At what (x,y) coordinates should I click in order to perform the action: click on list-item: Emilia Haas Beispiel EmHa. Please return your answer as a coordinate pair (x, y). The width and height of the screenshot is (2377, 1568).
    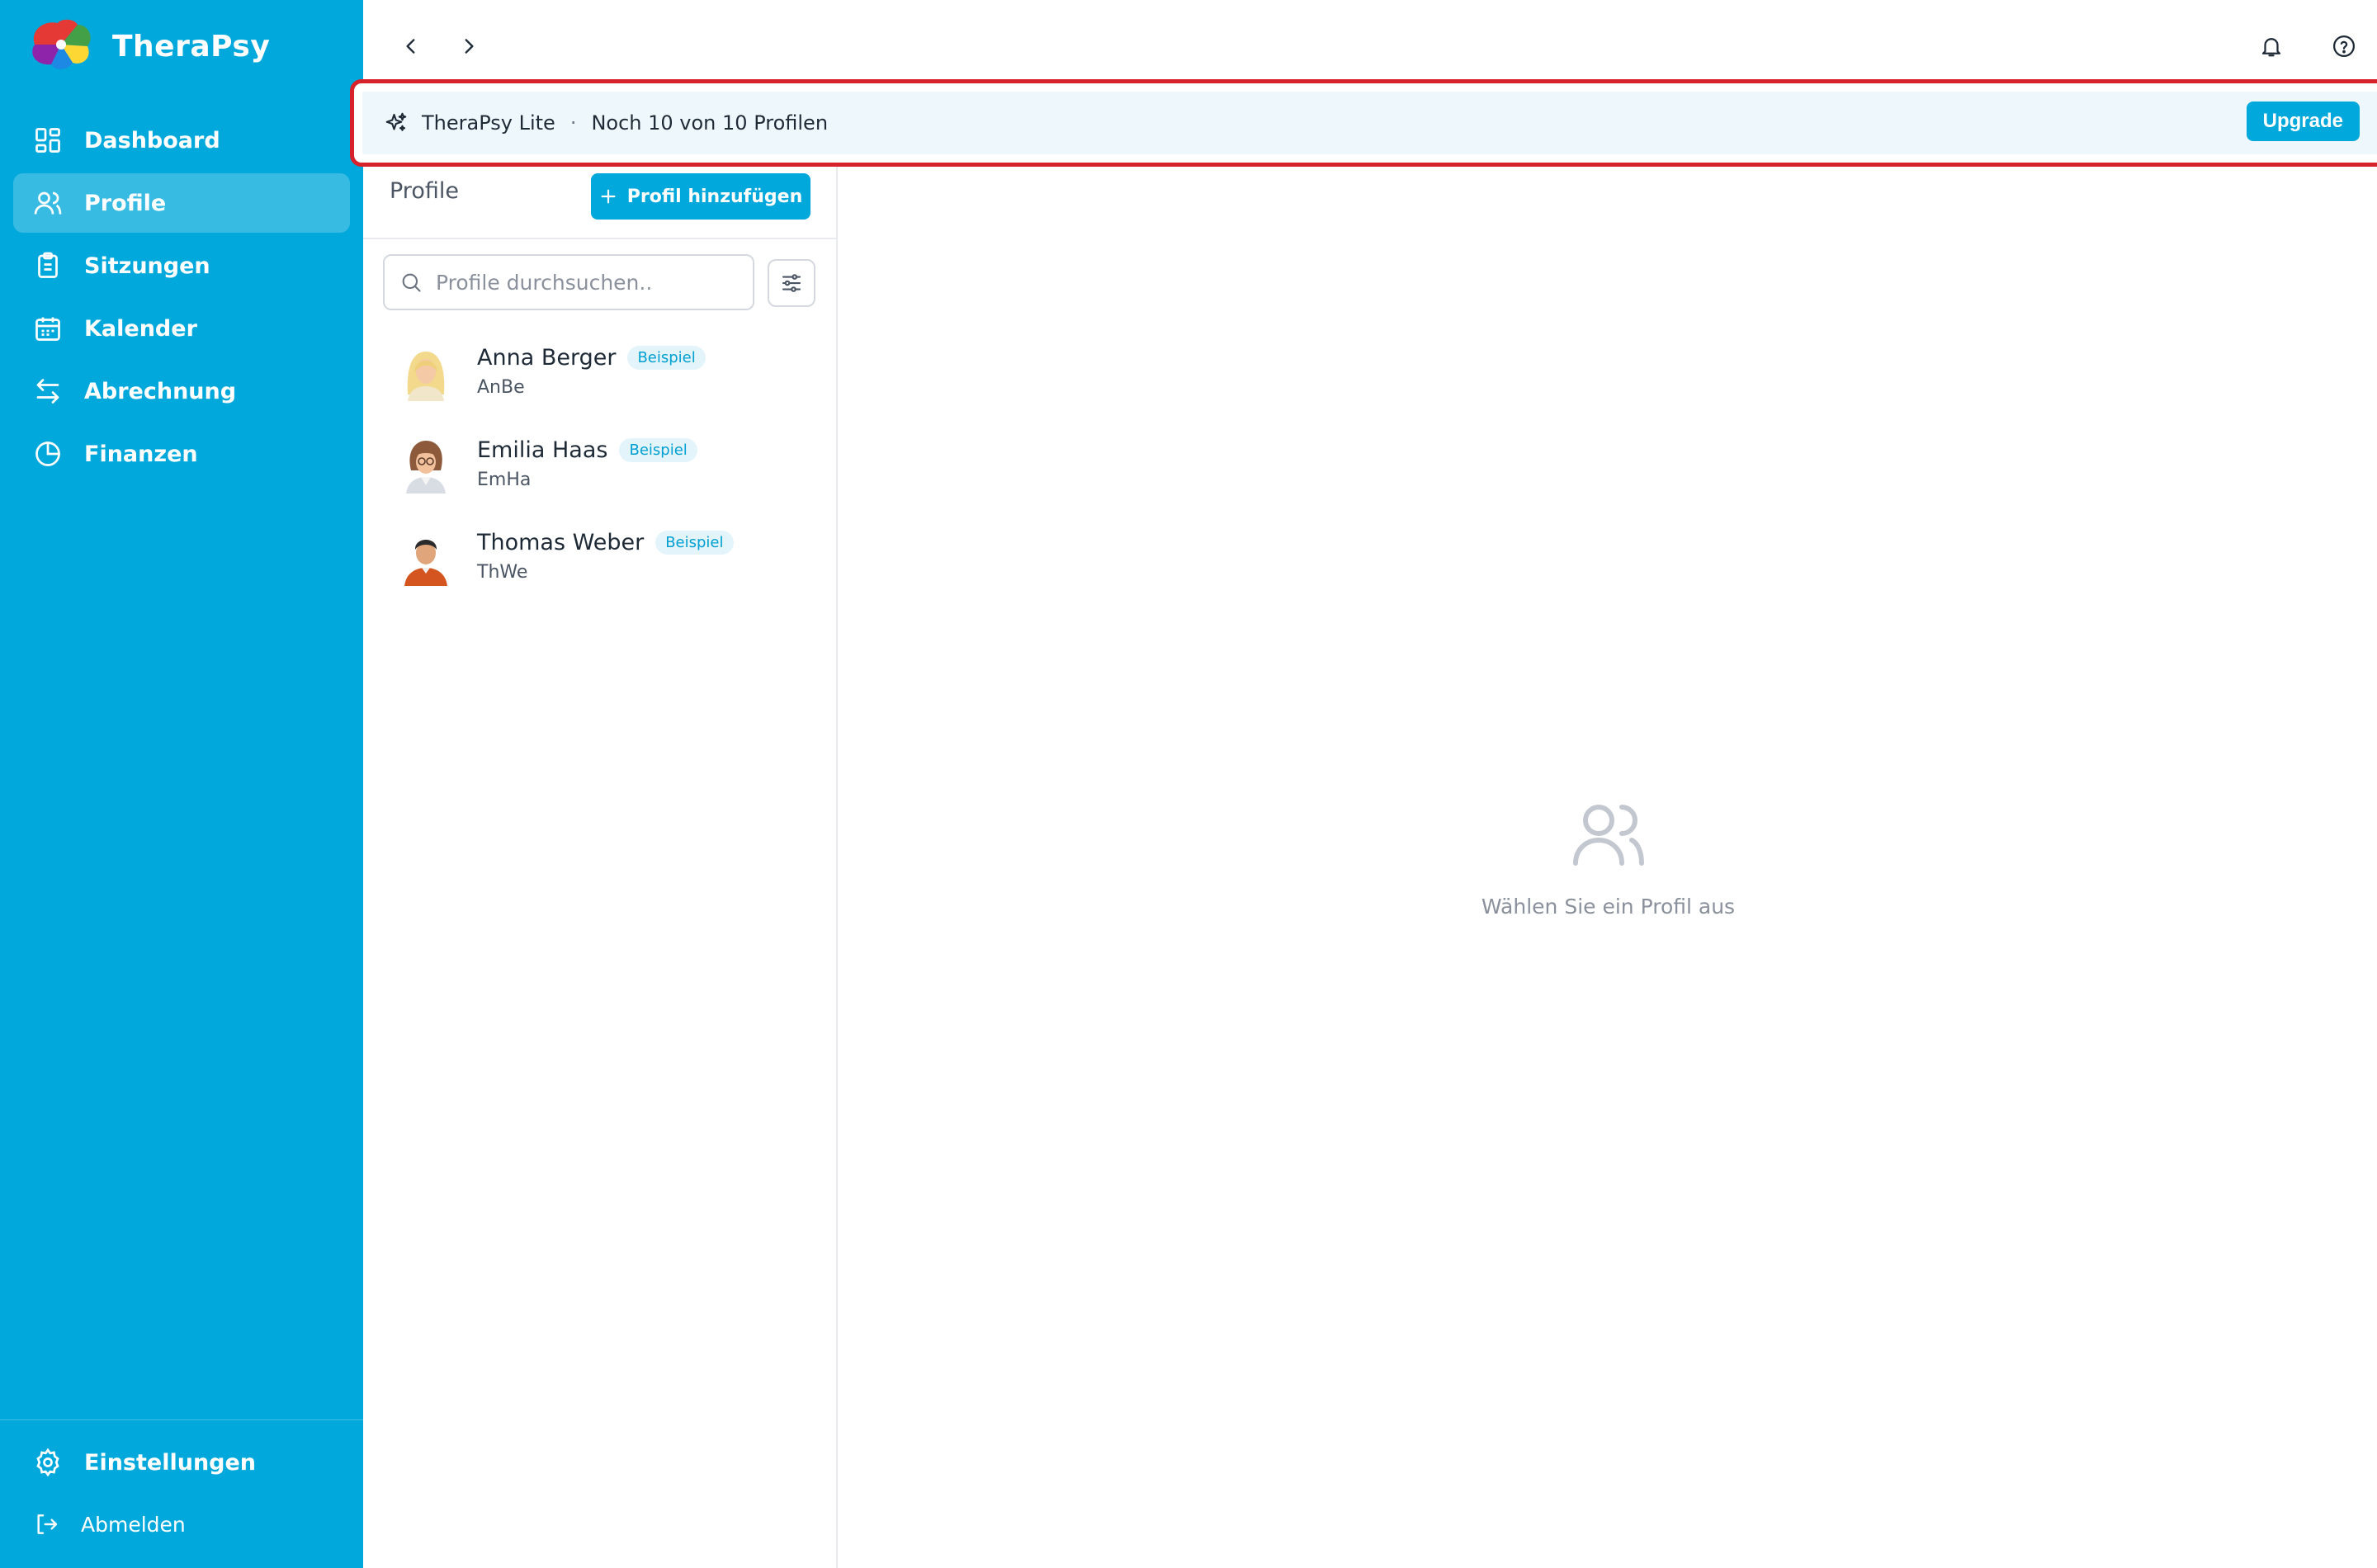
    Looking at the image, I should click on (600, 464).